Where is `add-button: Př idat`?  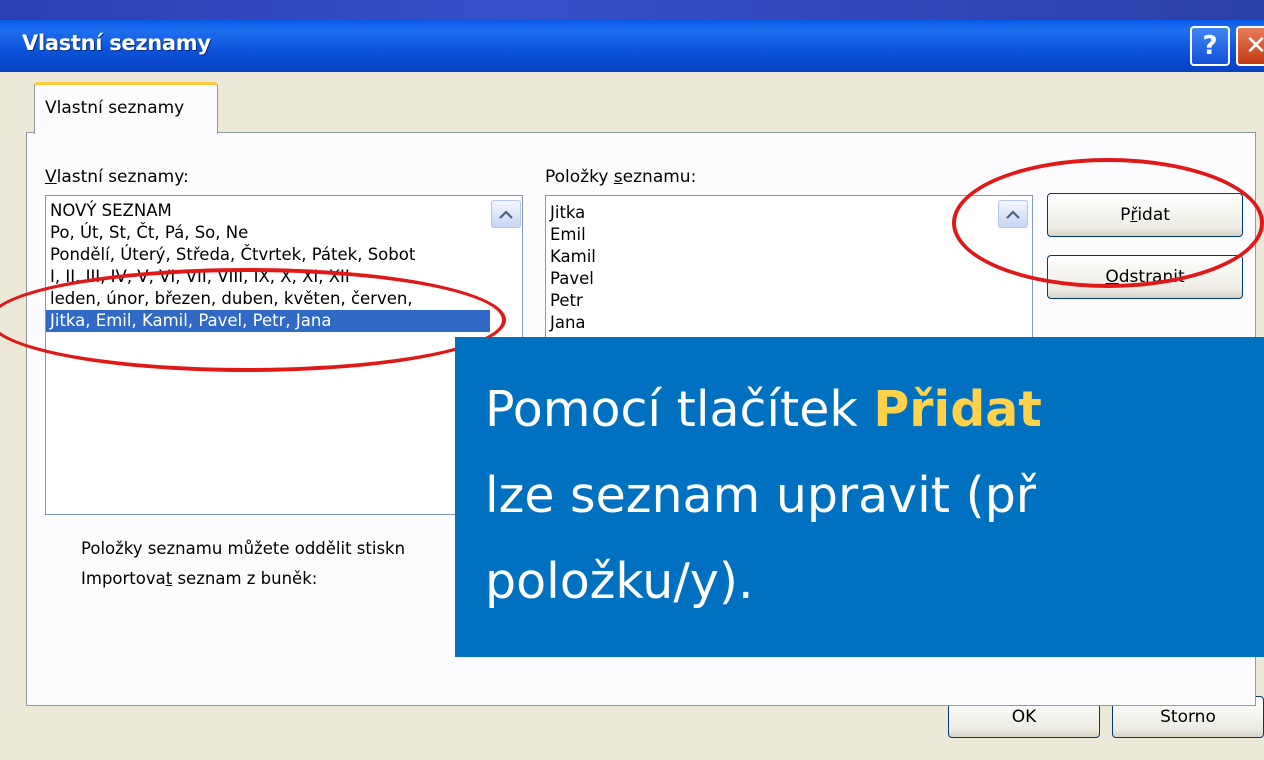 add-button: Př idat is located at coordinates (1145, 215).